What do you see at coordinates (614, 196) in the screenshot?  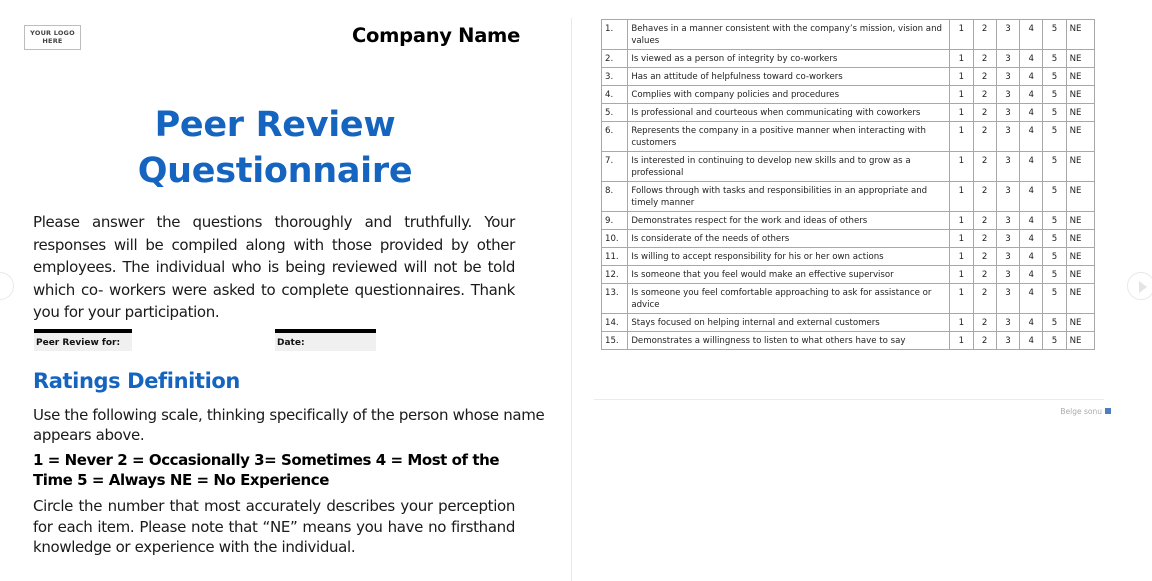 I see `item-number: 8.` at bounding box center [614, 196].